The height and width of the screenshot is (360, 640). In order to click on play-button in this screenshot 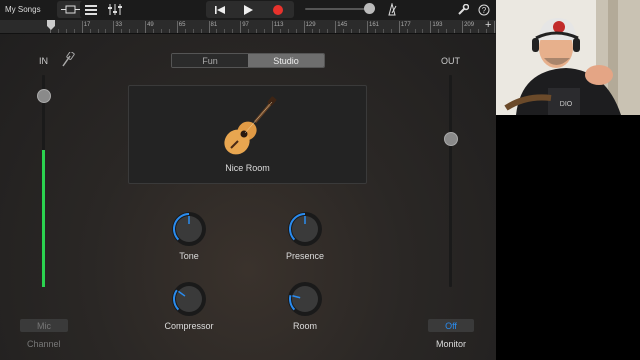, I will do `click(248, 9)`.